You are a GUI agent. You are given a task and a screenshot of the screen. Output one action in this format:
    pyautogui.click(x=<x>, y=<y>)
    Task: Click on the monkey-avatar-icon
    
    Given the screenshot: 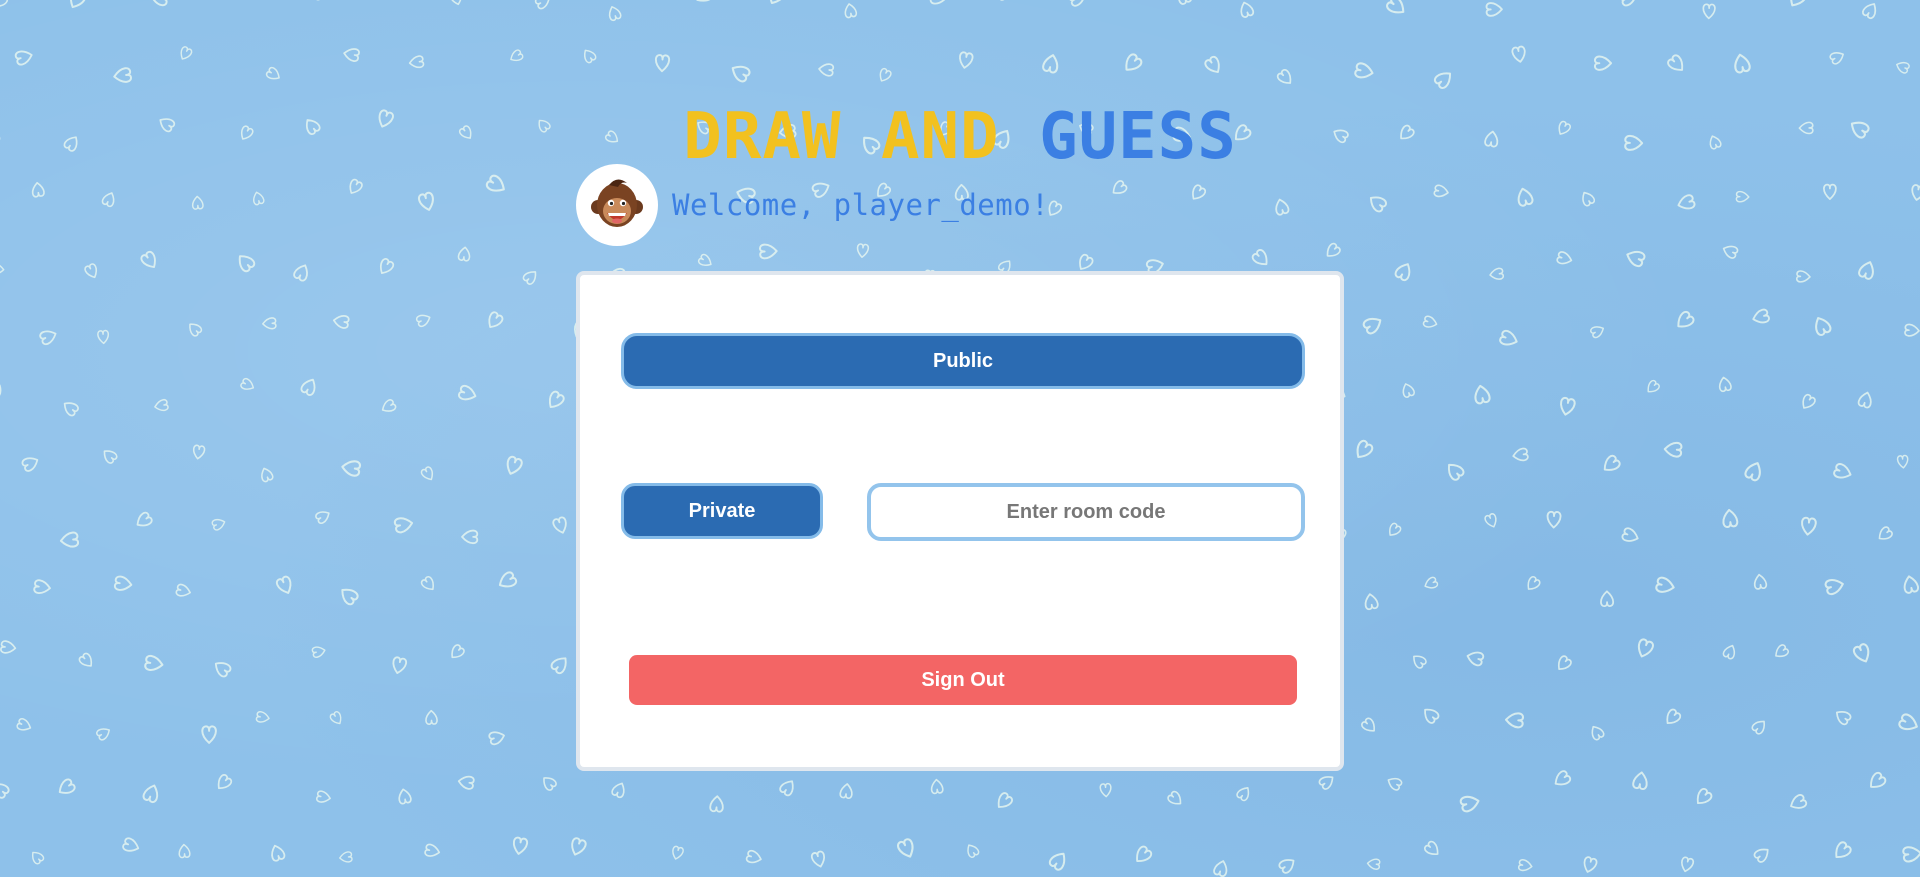 What is the action you would take?
    pyautogui.click(x=617, y=203)
    